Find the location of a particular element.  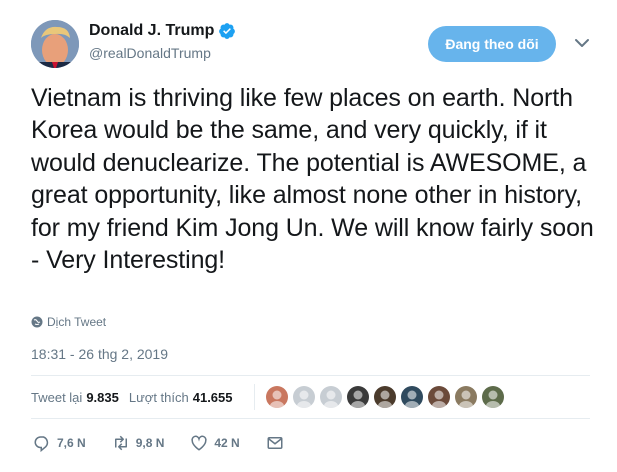

stats-separator is located at coordinates (254, 397).